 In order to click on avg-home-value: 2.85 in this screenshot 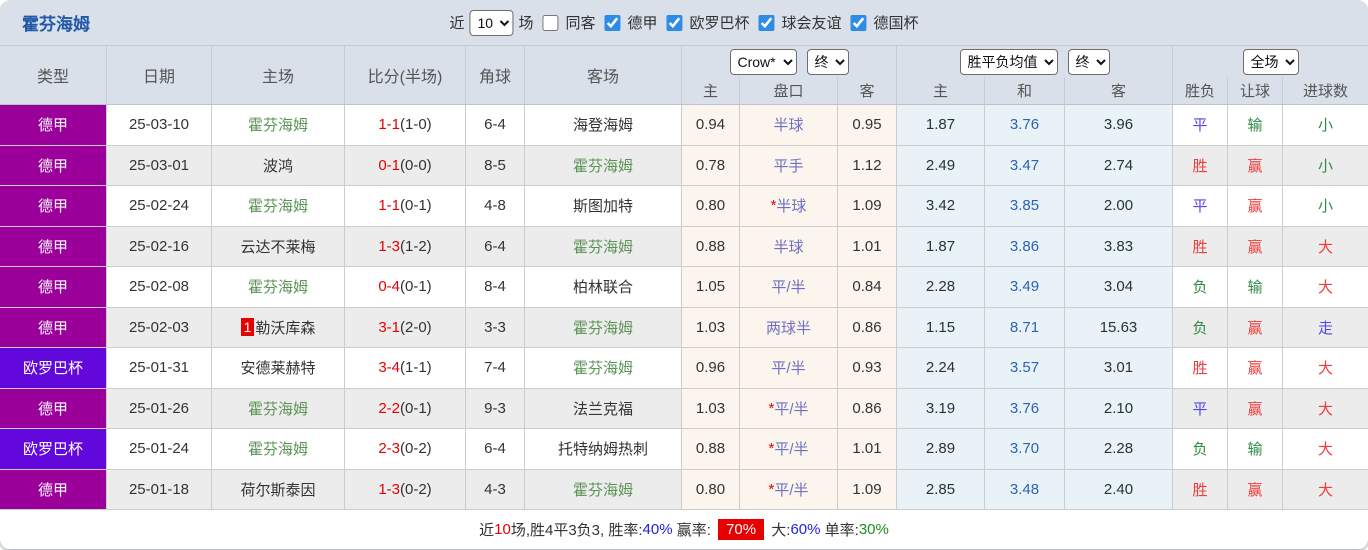, I will do `click(940, 489)`.